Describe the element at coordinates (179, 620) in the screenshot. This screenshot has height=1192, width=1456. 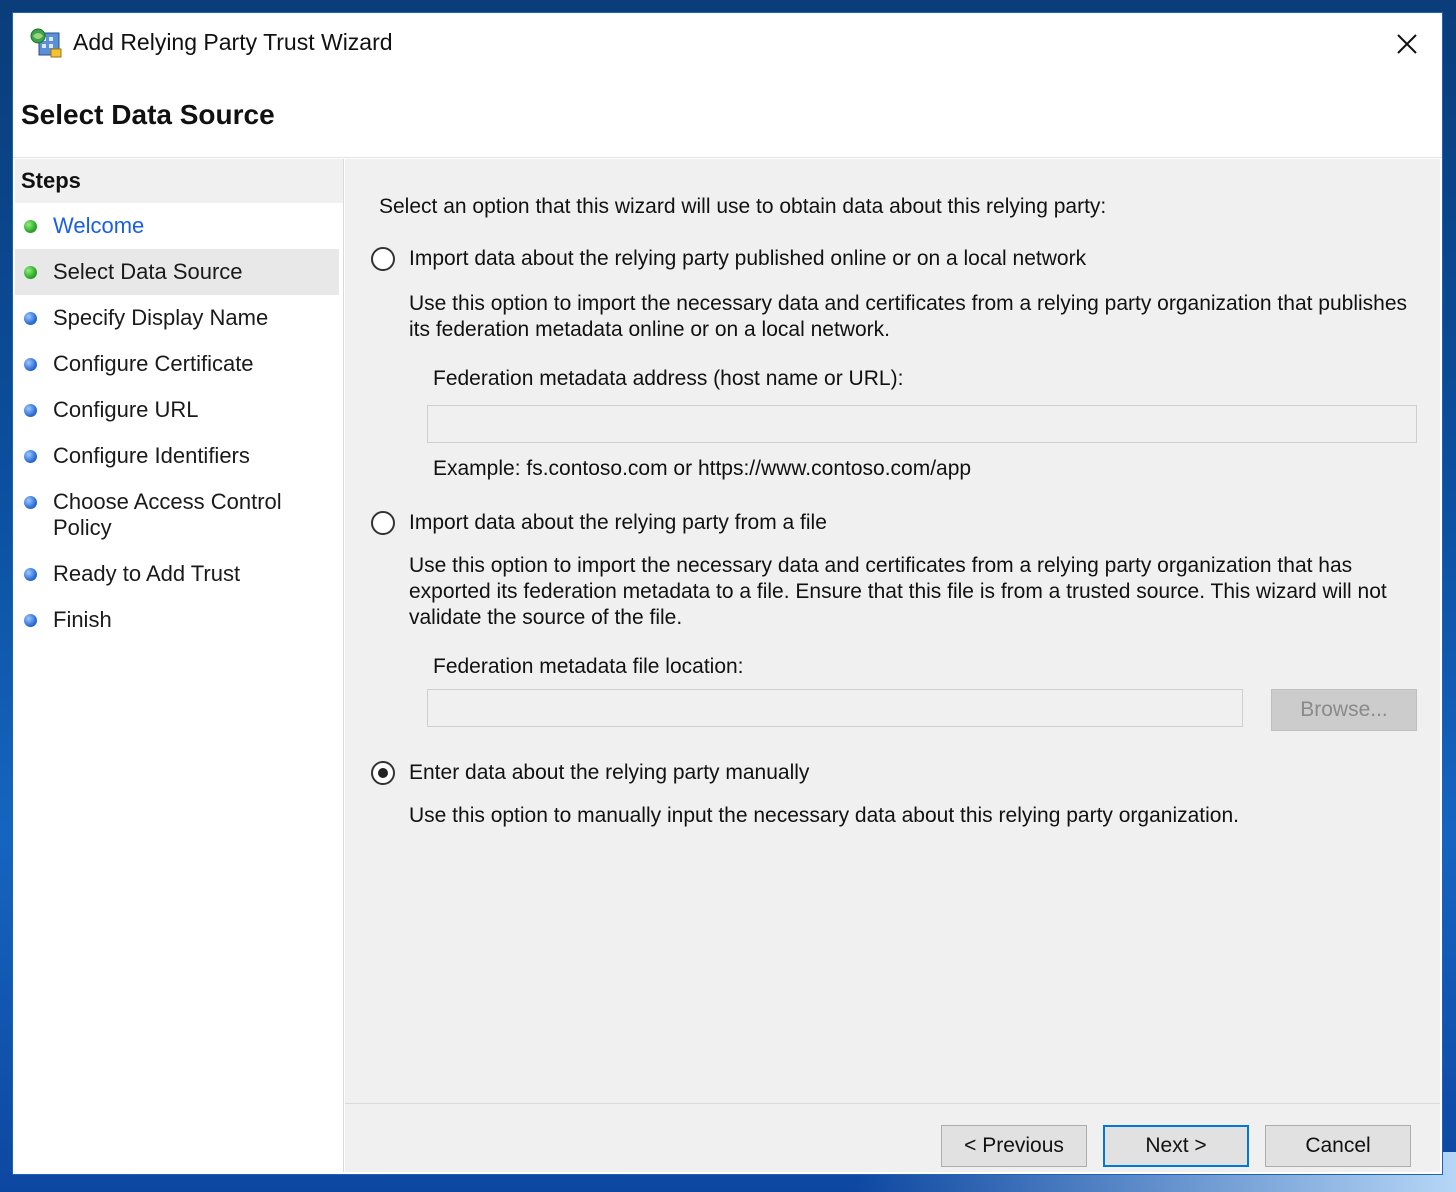
I see `step-finish: Finish` at that location.